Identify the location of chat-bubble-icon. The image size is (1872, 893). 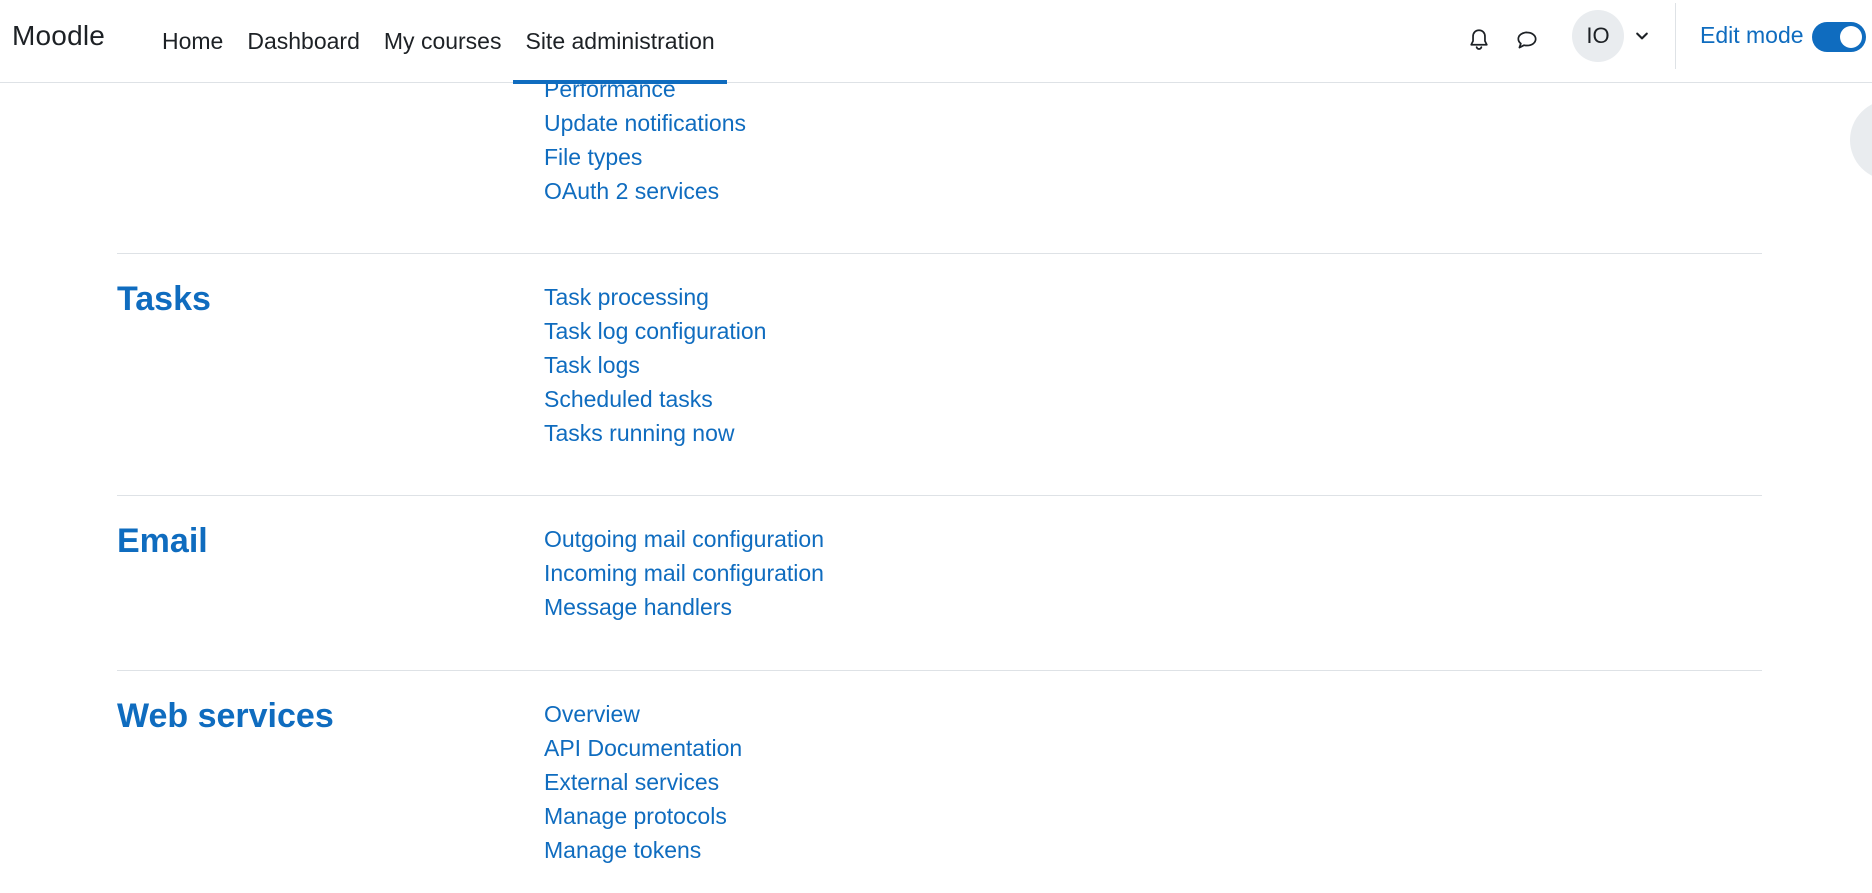
(1527, 40).